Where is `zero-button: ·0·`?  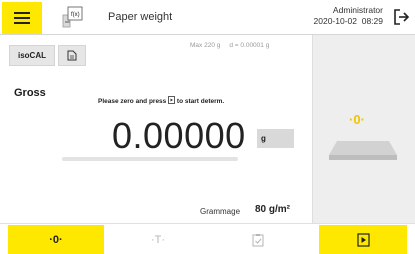 zero-button: ·0· is located at coordinates (56, 239).